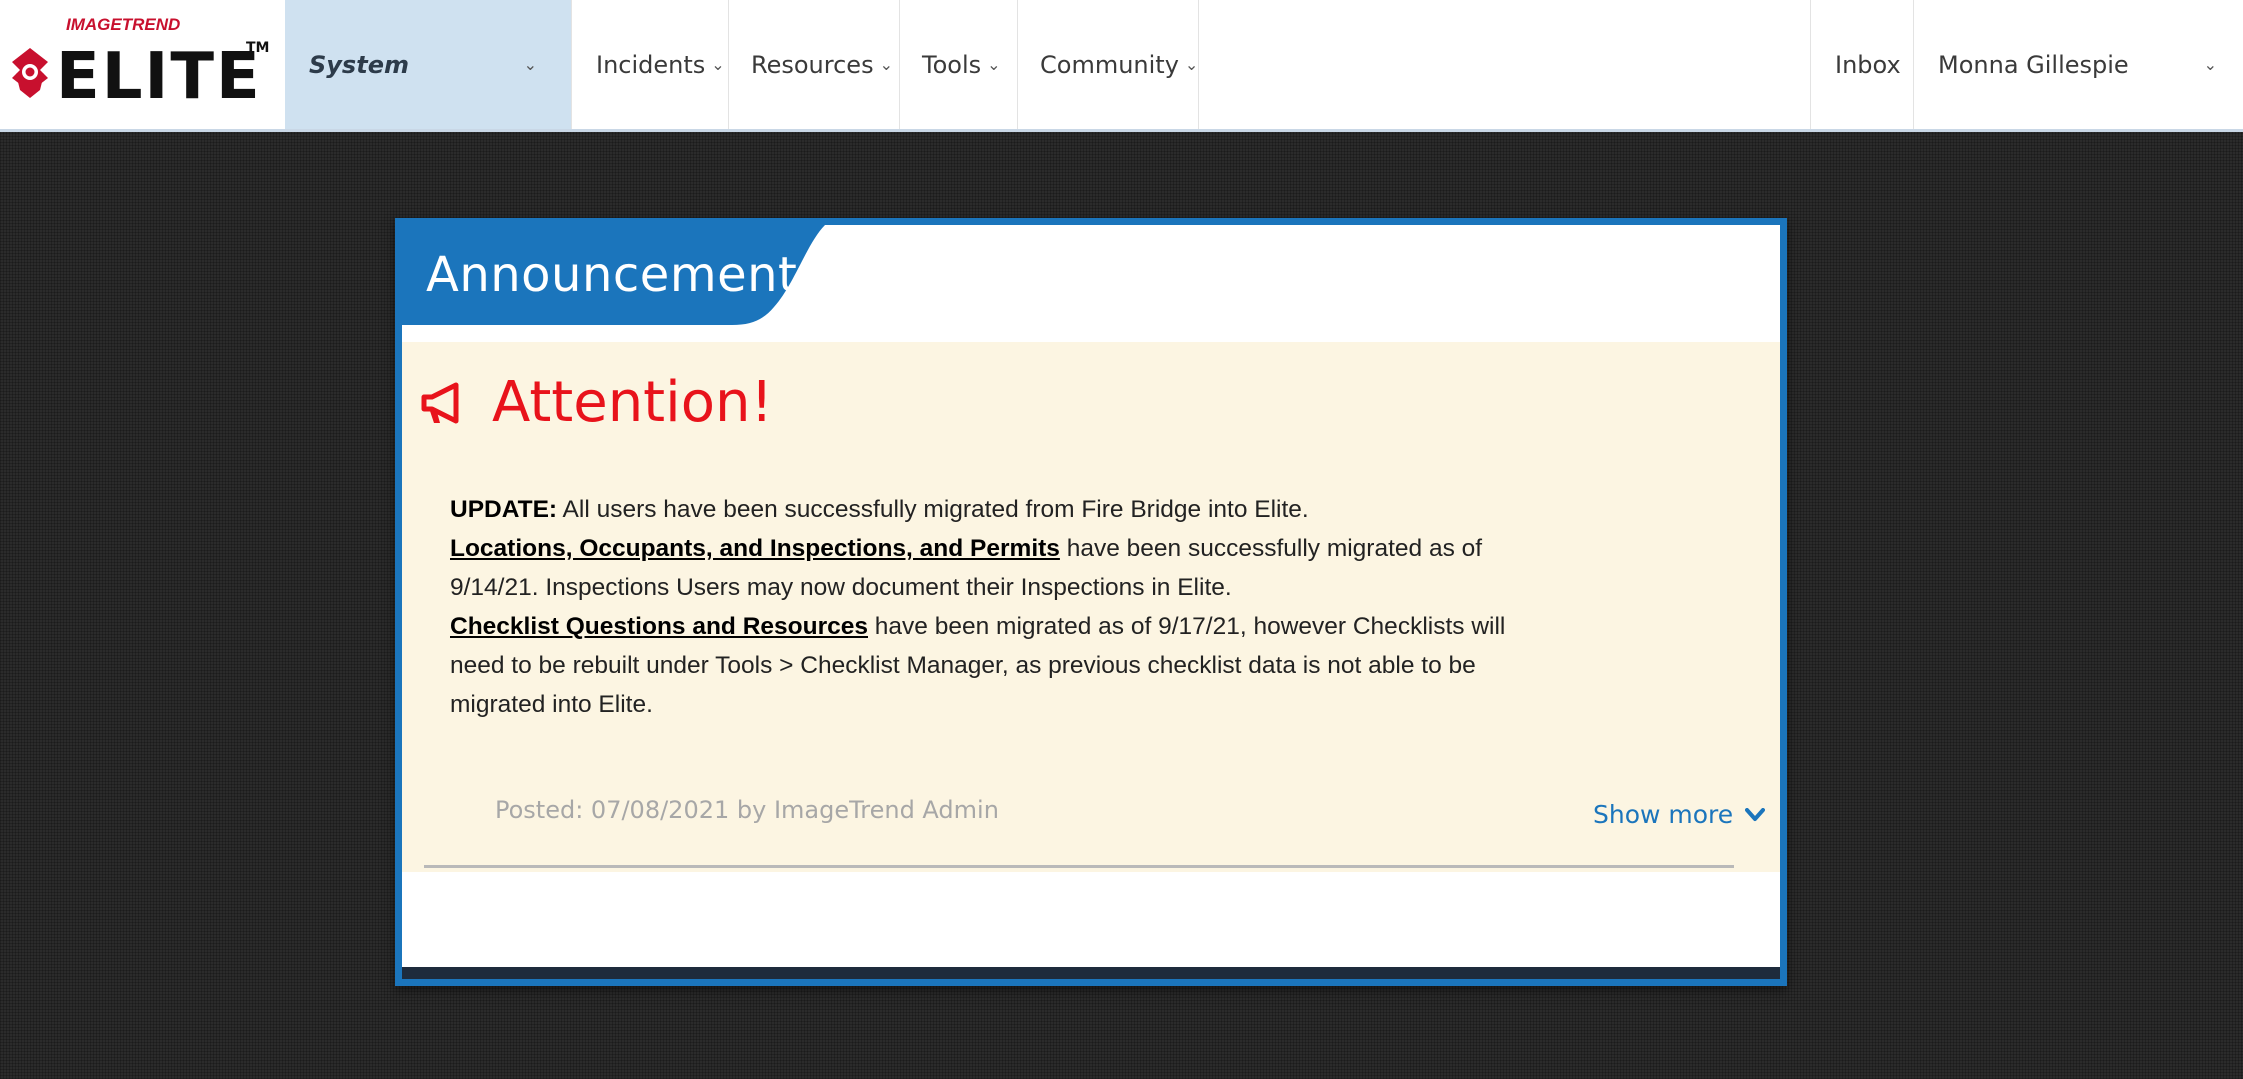 Image resolution: width=2243 pixels, height=1079 pixels. I want to click on chevron-down-icon, so click(1755, 814).